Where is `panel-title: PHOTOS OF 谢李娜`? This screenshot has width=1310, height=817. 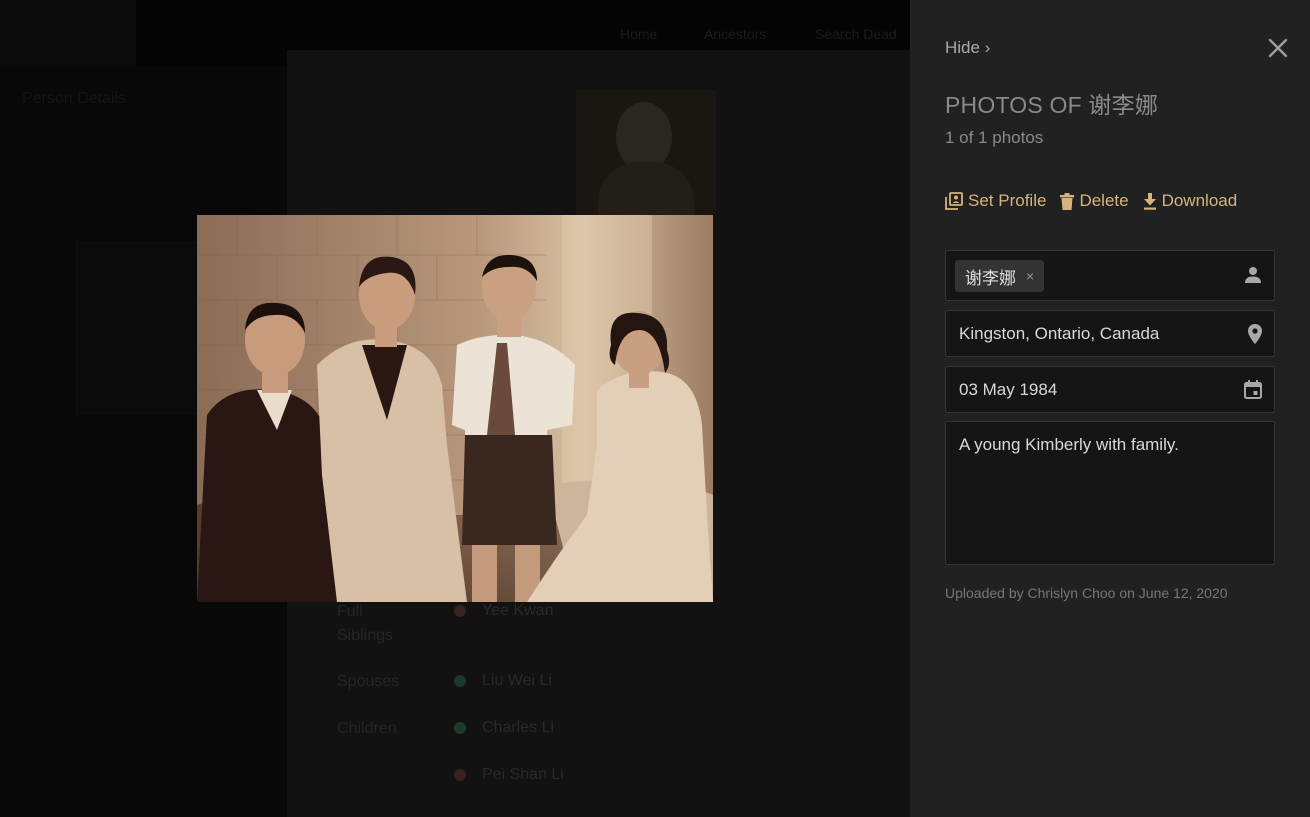
panel-title: PHOTOS OF 谢李娜 is located at coordinates (1052, 105).